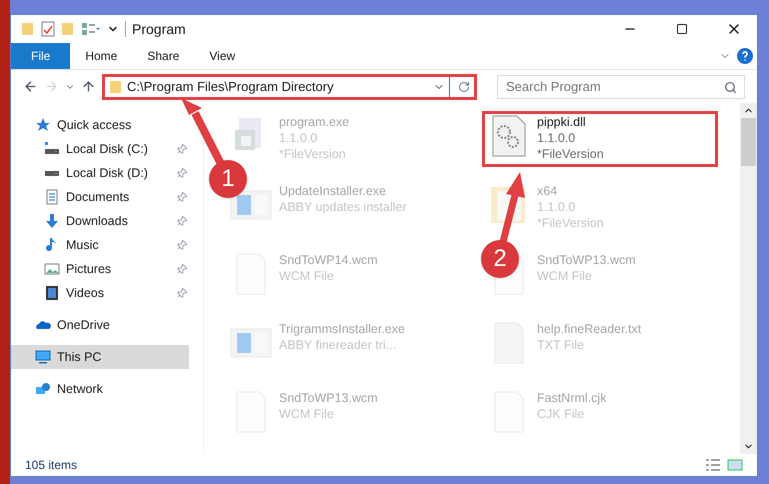 The image size is (769, 484). I want to click on document-icon, so click(52, 197).